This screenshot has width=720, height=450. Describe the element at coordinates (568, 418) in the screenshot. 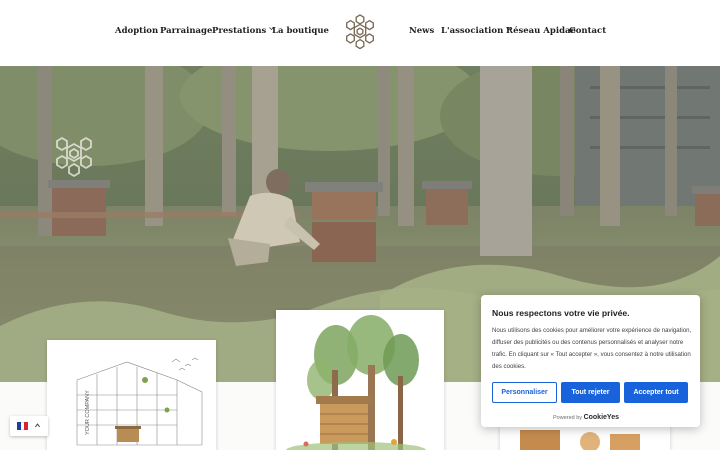

I see `powered-by-text: Powered by` at that location.